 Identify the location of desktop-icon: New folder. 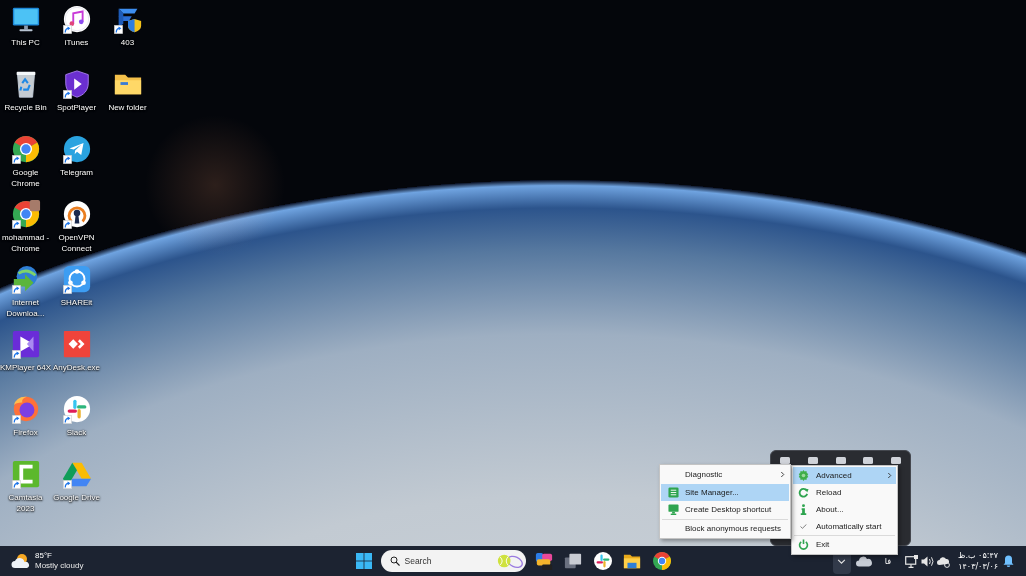
(127, 89).